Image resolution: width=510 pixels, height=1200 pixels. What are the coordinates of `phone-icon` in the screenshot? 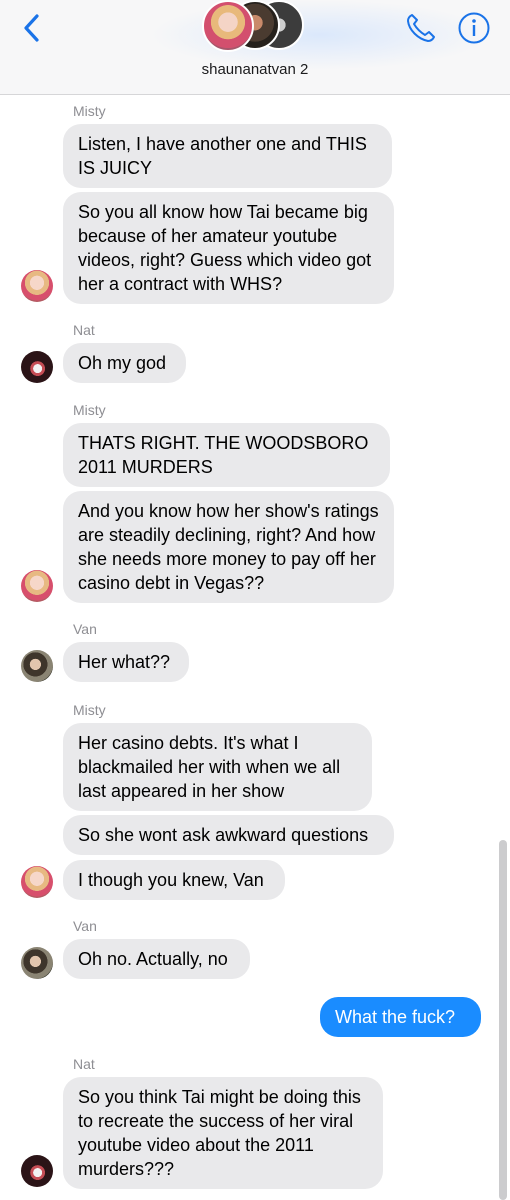 It's located at (421, 28).